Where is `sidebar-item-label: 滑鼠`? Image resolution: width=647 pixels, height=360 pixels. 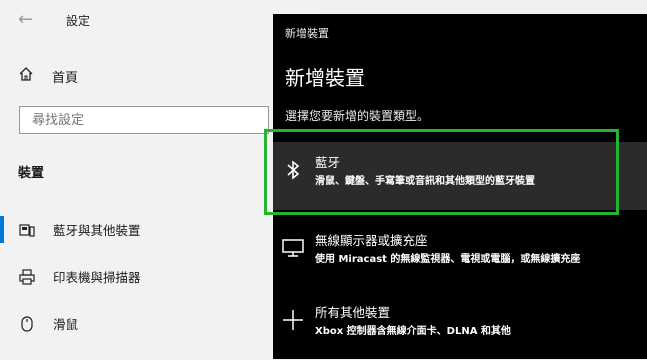
sidebar-item-label: 滑鼠 is located at coordinates (66, 324).